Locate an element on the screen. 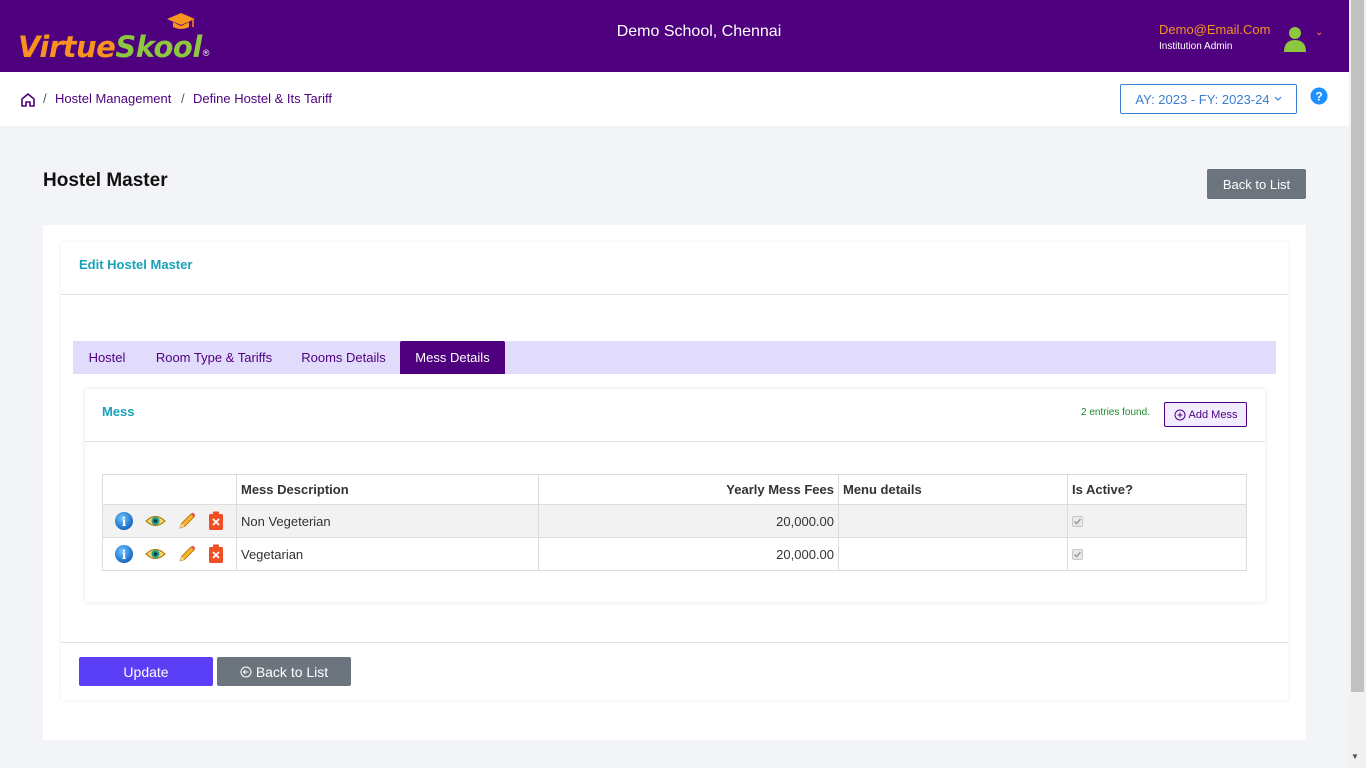 The height and width of the screenshot is (768, 1366). column-header-menu-details: Menu details is located at coordinates (953, 489).